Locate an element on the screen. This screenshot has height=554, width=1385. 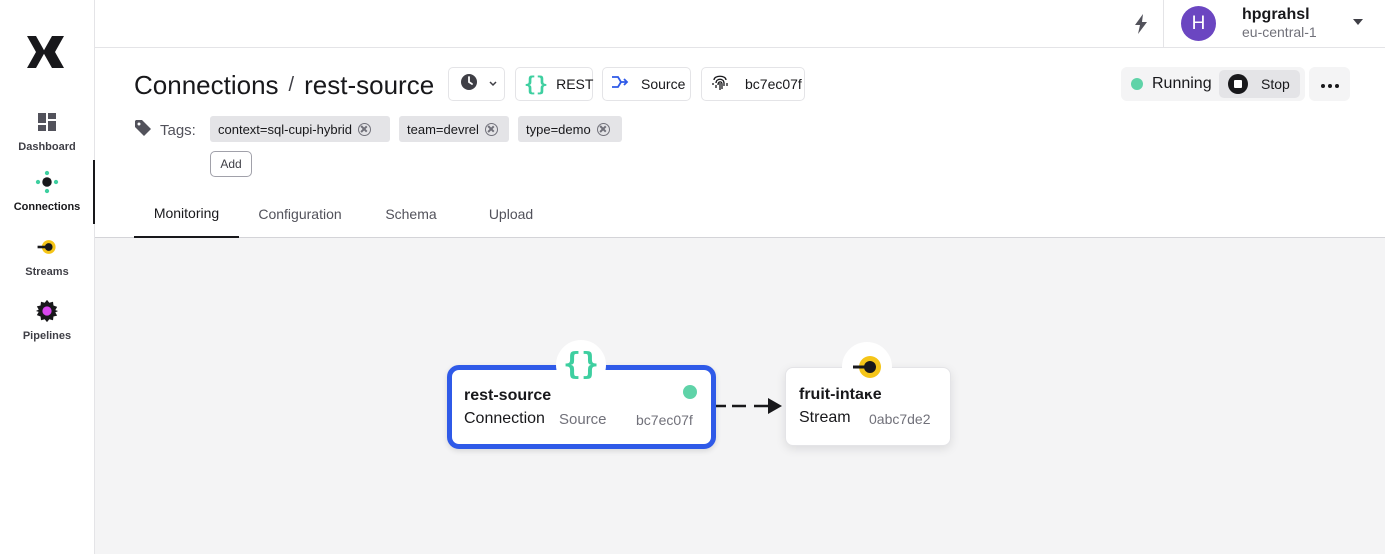
edge-arrow is located at coordinates (749, 406).